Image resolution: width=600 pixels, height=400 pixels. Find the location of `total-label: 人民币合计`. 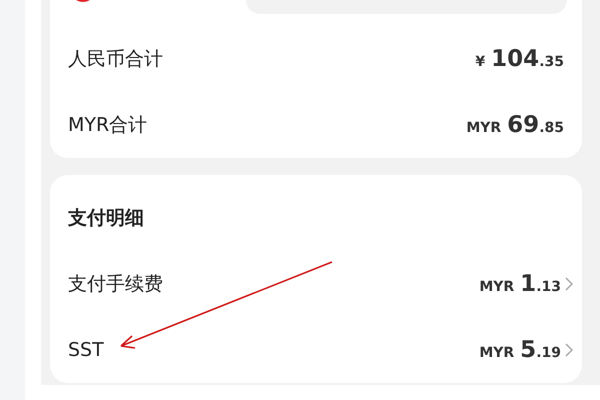

total-label: 人民币合计 is located at coordinates (115, 59).